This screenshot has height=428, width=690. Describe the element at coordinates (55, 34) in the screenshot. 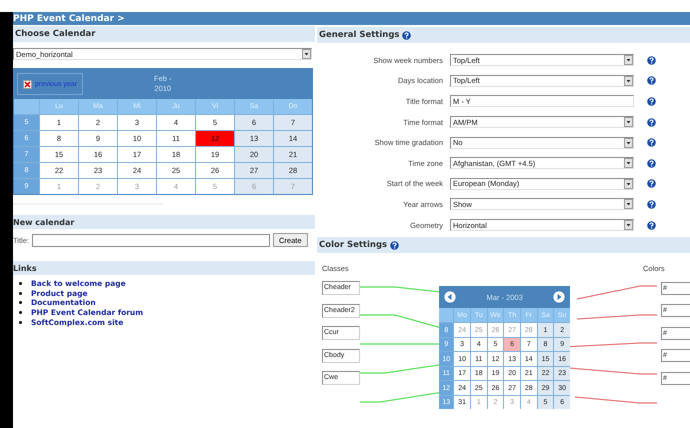

I see `section-title: Choose Calendar` at that location.